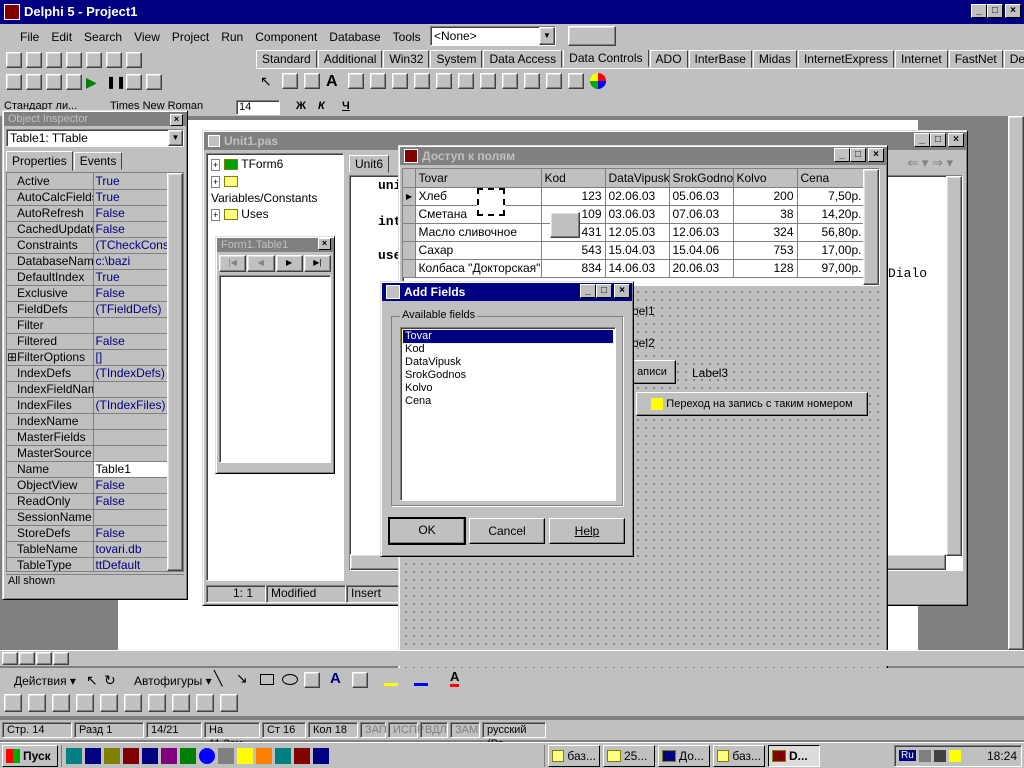 The width and height of the screenshot is (1024, 768). What do you see at coordinates (88, 229) in the screenshot?
I see `property-row: CachedUpdate False` at bounding box center [88, 229].